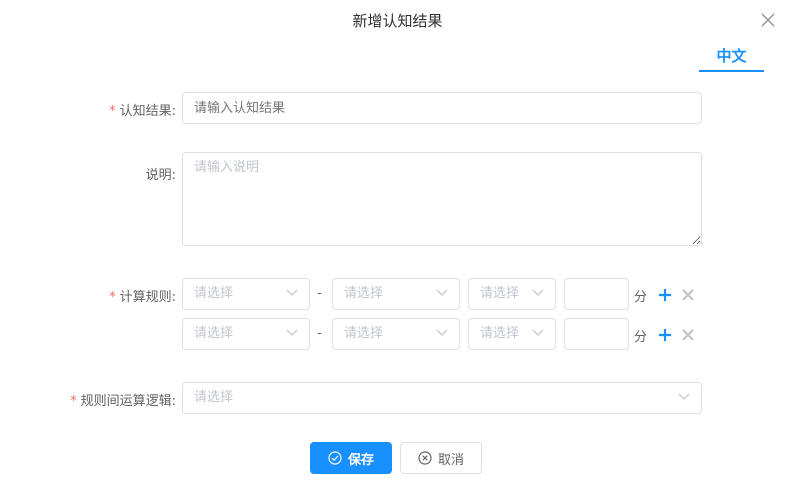 The width and height of the screenshot is (795, 498). I want to click on save-button: 保存, so click(351, 458).